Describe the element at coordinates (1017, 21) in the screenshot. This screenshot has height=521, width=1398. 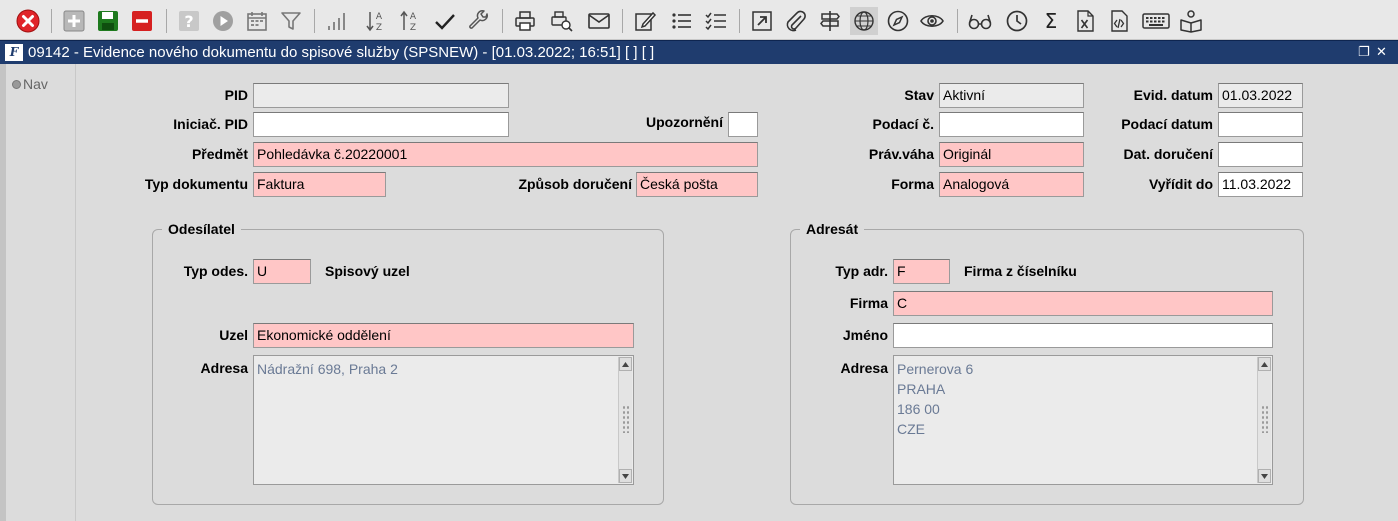
I see `clock-icon` at that location.